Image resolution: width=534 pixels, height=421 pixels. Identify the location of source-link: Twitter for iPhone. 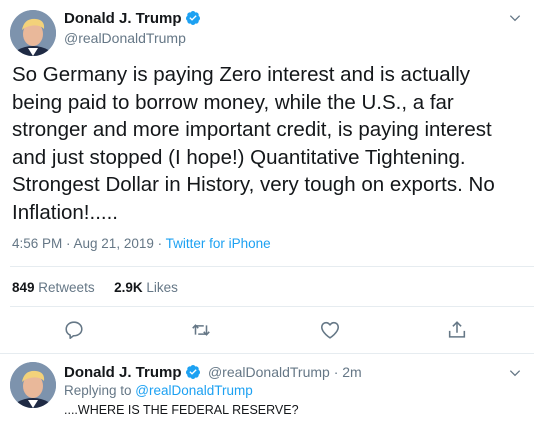
(218, 243).